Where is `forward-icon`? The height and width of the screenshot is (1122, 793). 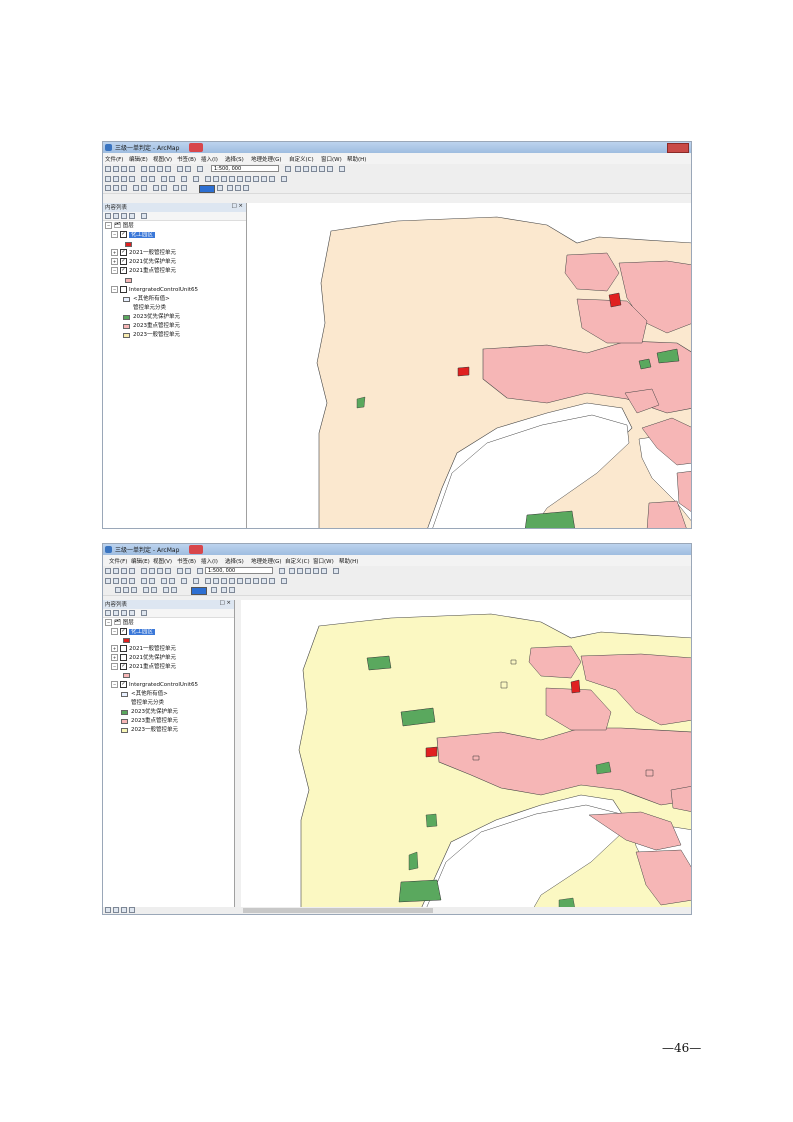 forward-icon is located at coordinates (172, 581).